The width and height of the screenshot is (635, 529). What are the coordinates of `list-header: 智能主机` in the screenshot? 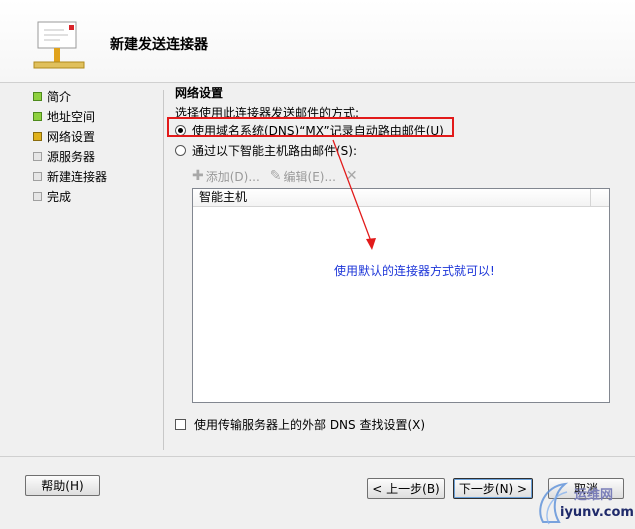 It's located at (401, 198).